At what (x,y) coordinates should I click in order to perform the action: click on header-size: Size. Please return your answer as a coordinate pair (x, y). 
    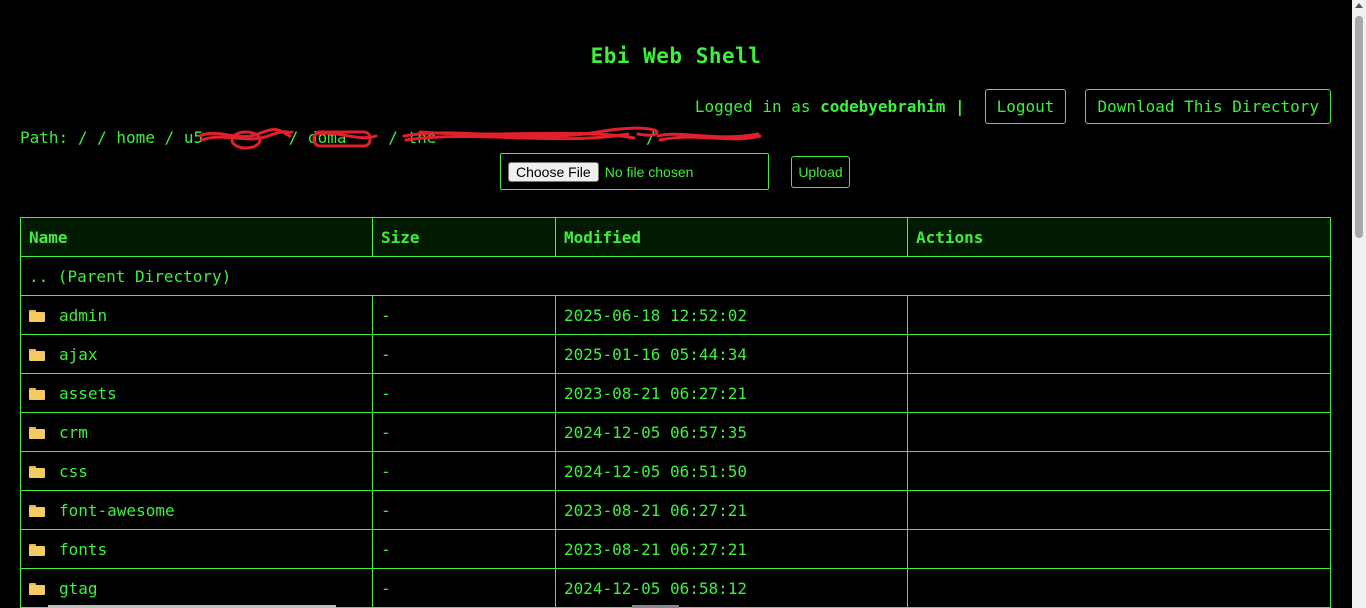
    Looking at the image, I should click on (464, 237).